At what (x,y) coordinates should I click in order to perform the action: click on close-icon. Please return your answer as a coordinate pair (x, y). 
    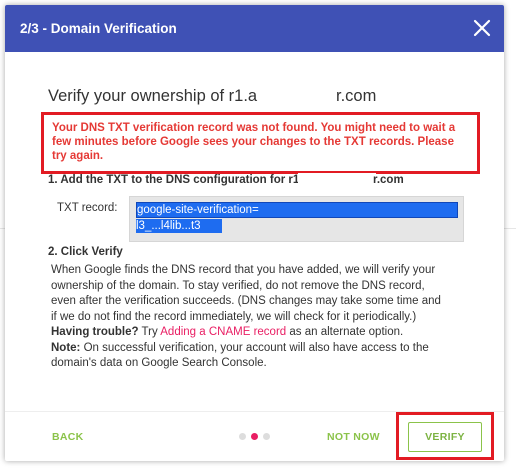
    Looking at the image, I should click on (482, 28).